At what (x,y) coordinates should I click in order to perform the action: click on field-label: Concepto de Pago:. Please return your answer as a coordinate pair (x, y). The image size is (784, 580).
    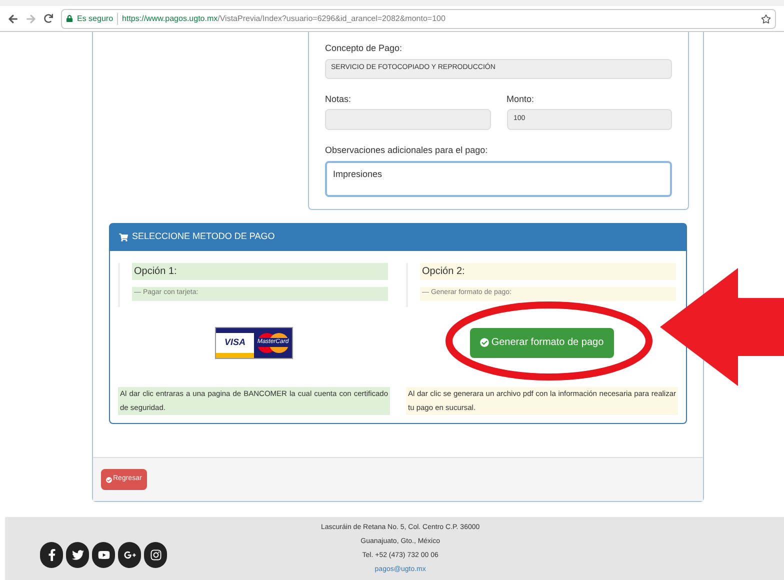
    Looking at the image, I should click on (364, 48).